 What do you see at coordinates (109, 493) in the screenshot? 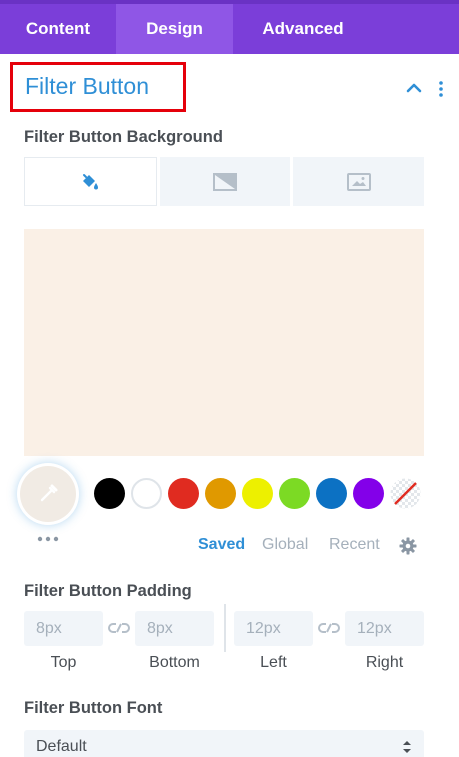
I see `swatch-black` at bounding box center [109, 493].